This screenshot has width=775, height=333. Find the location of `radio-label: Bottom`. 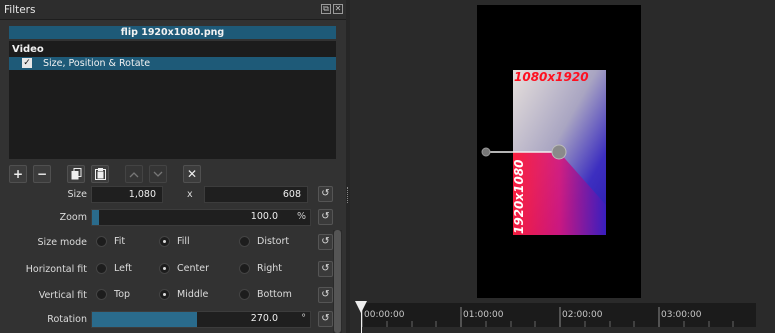

radio-label: Bottom is located at coordinates (274, 294).